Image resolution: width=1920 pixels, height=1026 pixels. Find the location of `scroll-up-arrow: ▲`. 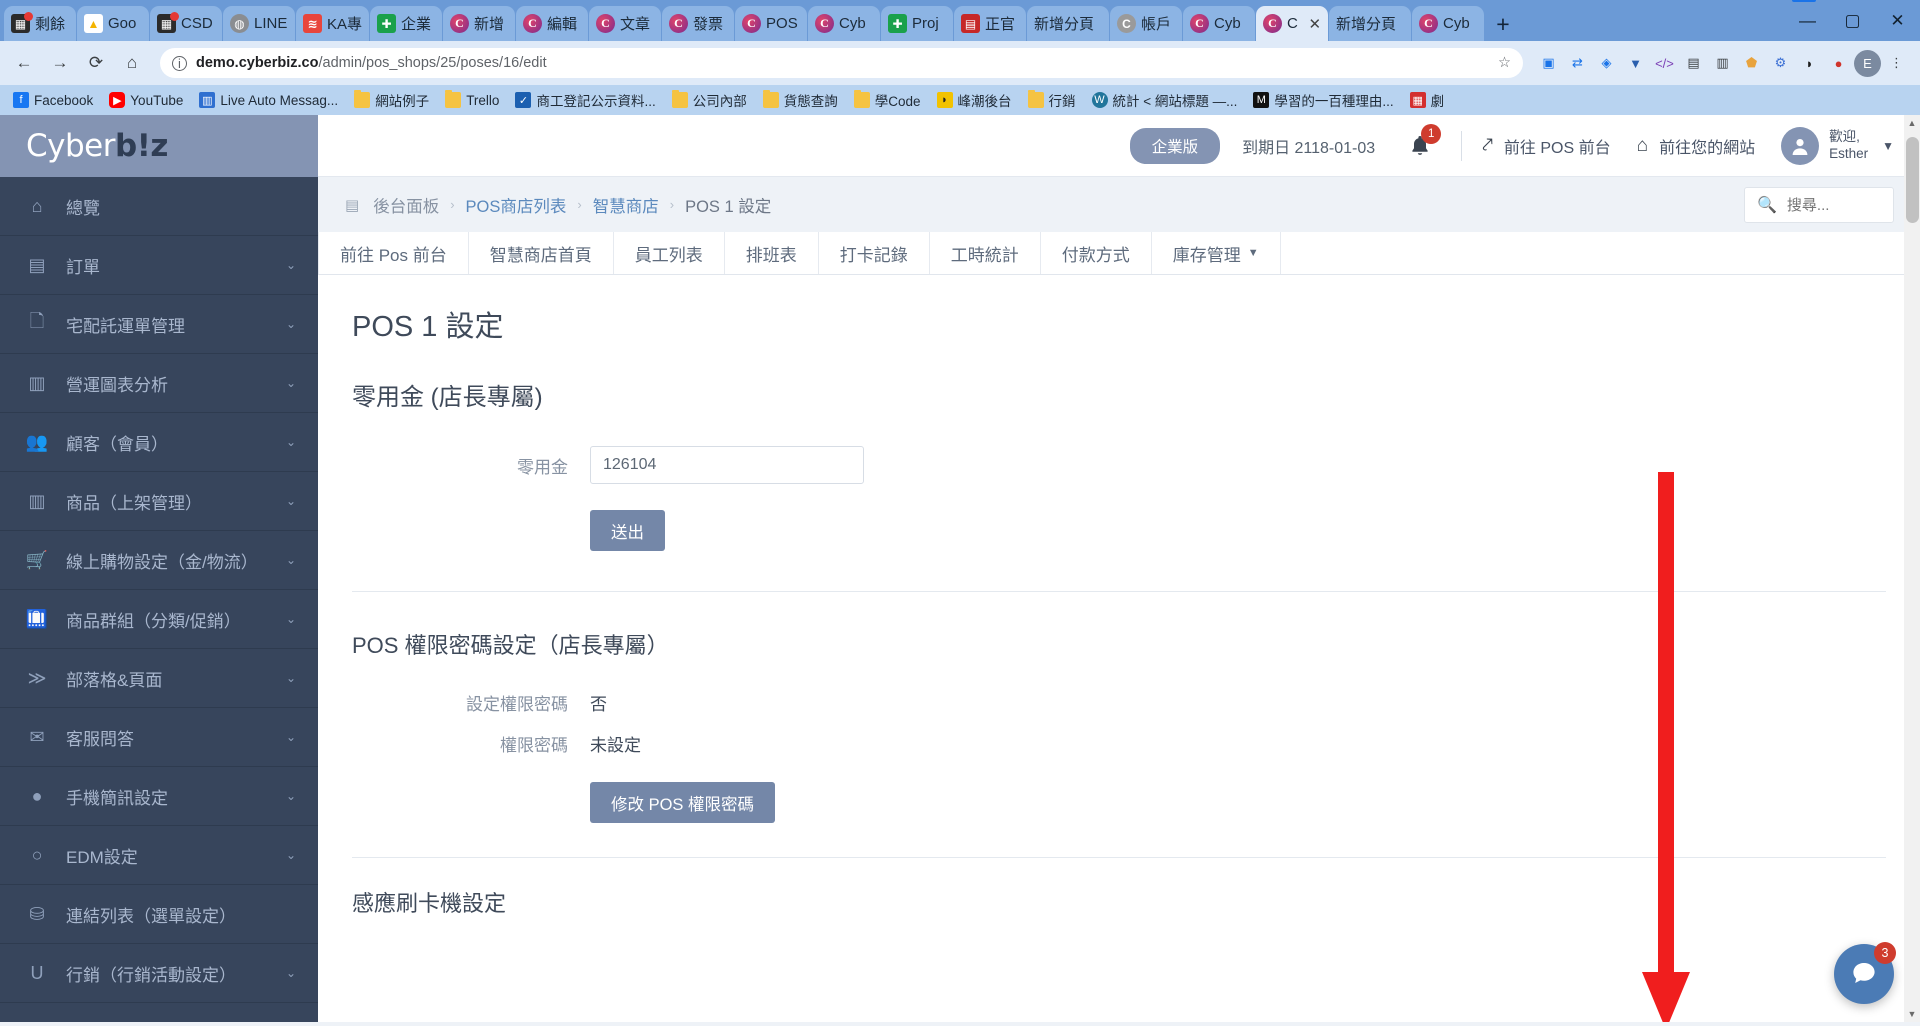

scroll-up-arrow: ▲ is located at coordinates (1912, 123).